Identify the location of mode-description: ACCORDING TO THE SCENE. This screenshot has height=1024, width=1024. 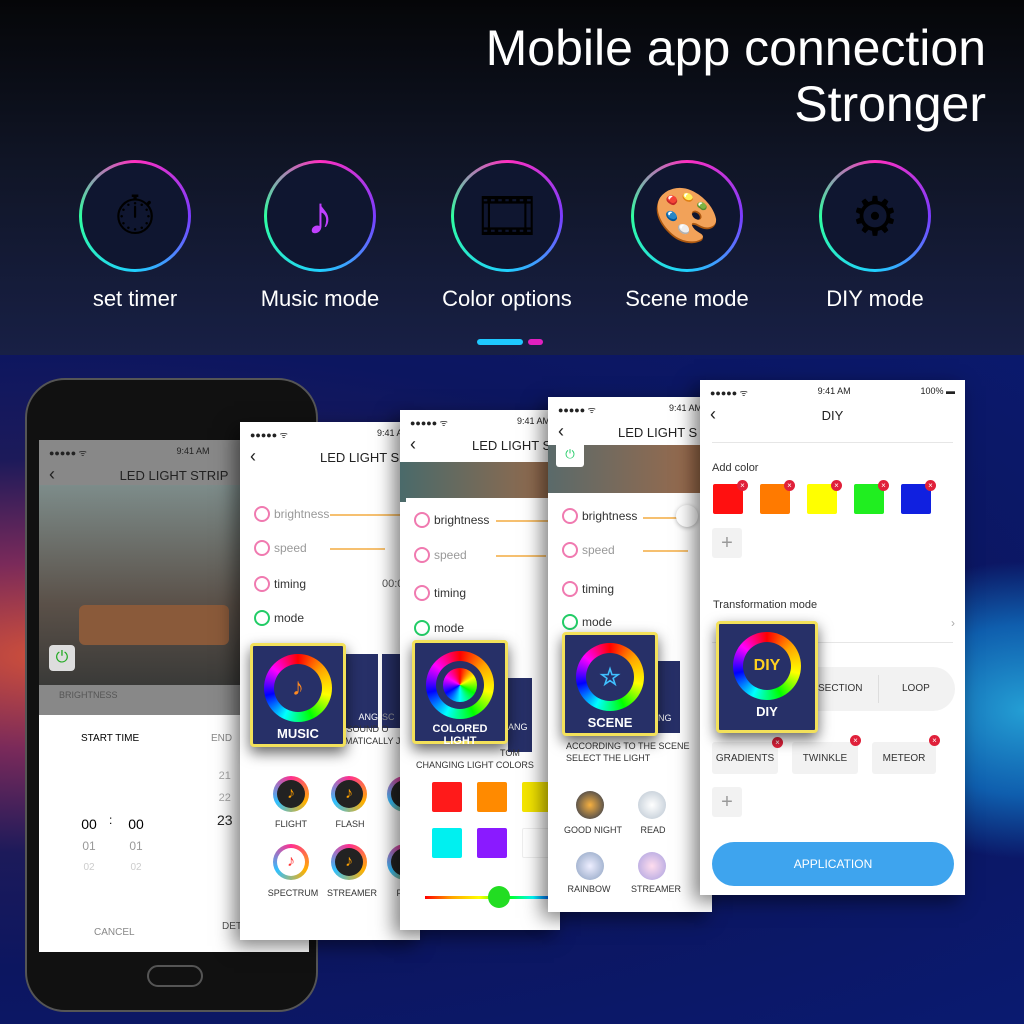
(628, 746).